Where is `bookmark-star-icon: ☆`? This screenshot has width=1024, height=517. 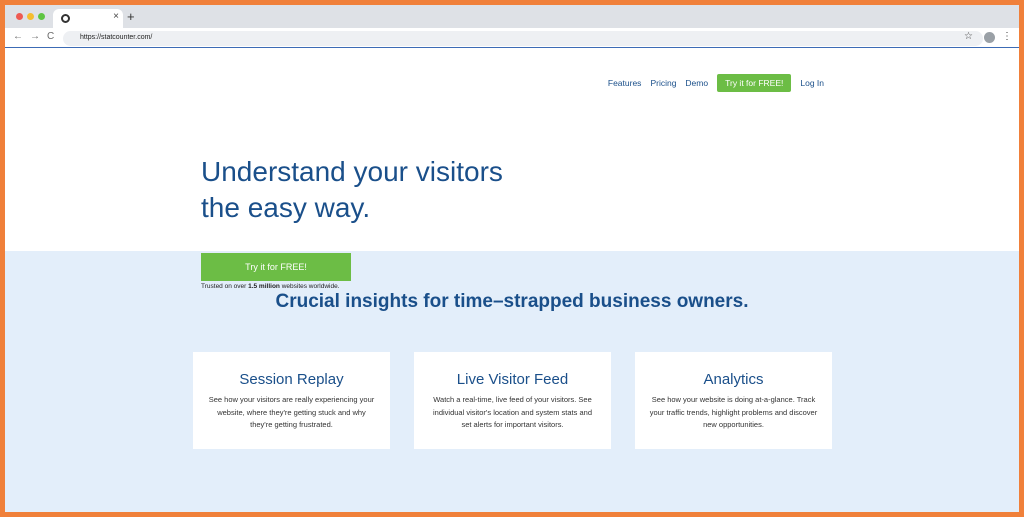
bookmark-star-icon: ☆ is located at coordinates (968, 36).